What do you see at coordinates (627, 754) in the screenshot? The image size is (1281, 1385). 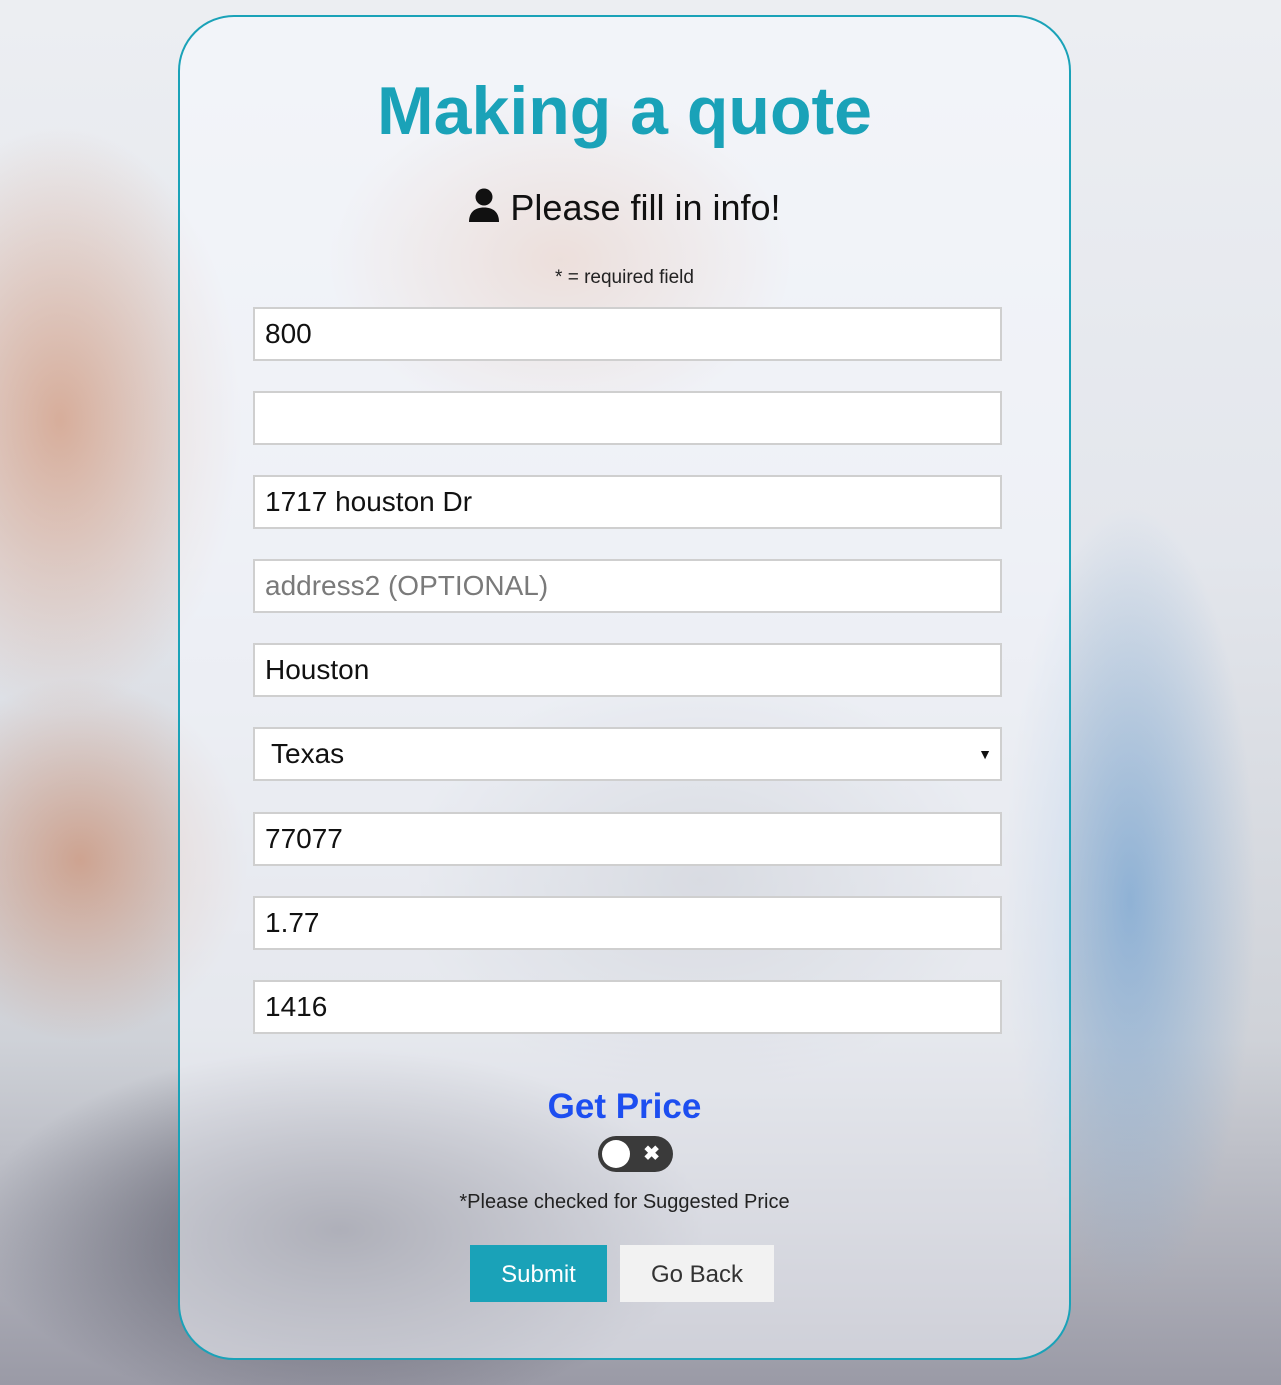 I see `state-select: Texas ▼` at bounding box center [627, 754].